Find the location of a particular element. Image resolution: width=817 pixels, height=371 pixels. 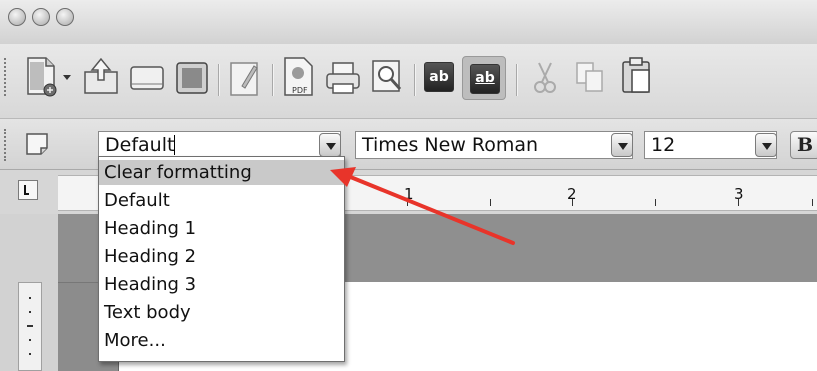

auto-spellcheck-icon: ab is located at coordinates (485, 79).